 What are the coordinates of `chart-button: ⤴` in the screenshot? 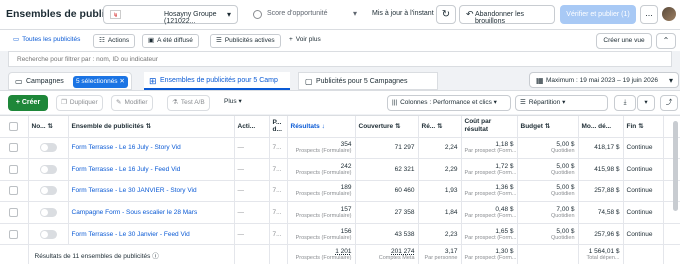 It's located at (669, 103).